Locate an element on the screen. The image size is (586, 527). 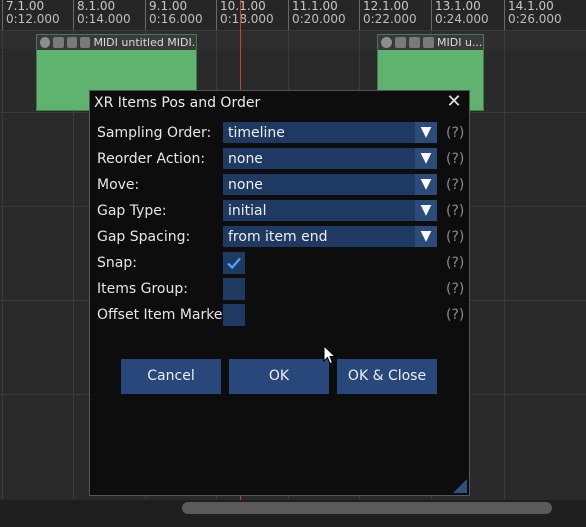
gap-type-select: initial ▼ is located at coordinates (330, 210).